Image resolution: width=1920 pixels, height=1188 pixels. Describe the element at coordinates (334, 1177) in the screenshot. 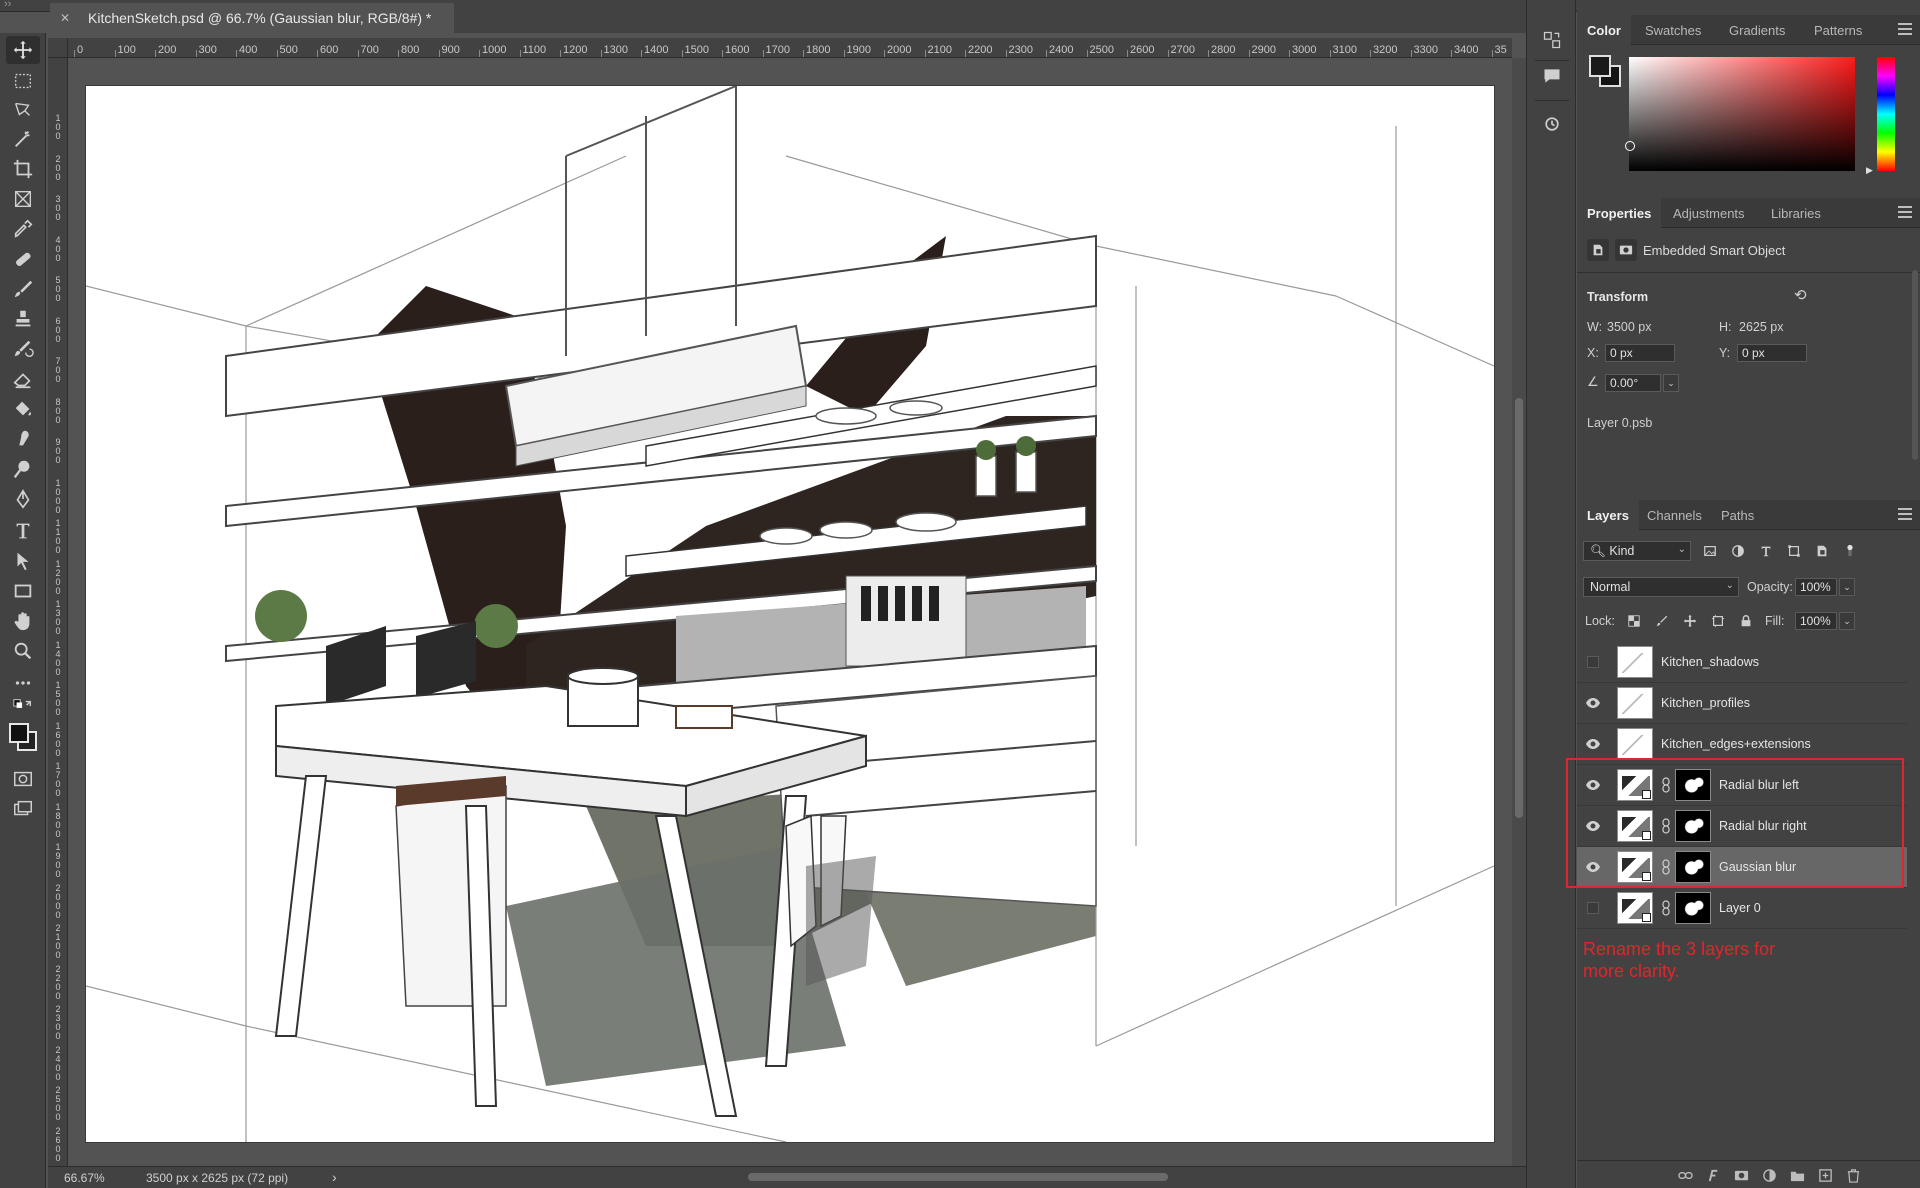

I see `status-menu-chevron-icon: ›` at that location.